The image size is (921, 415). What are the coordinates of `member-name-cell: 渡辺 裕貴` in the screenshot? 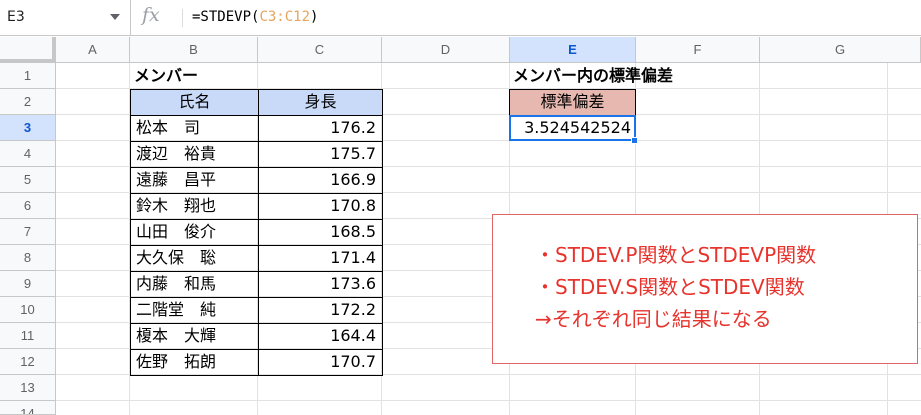 It's located at (194, 154).